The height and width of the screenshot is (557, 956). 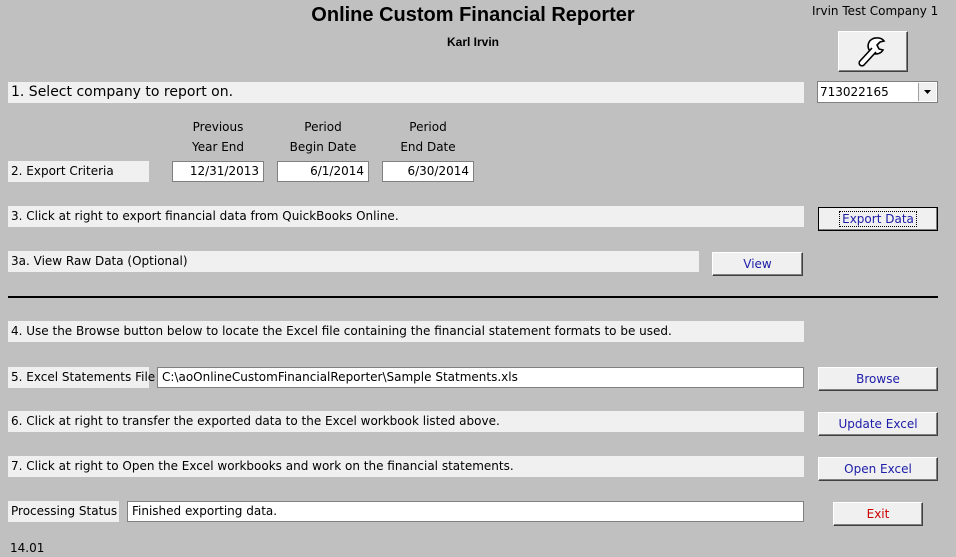 I want to click on update-excel-button-label: Update Excel, so click(x=878, y=424).